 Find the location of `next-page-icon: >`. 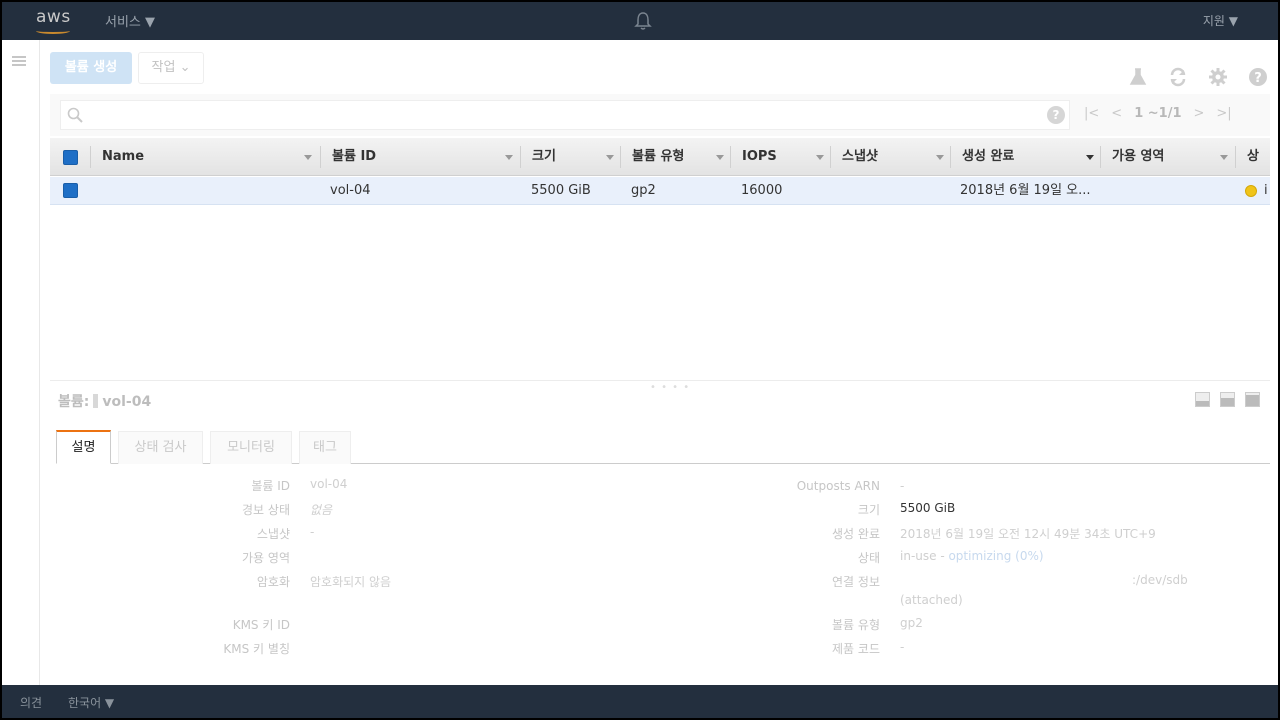

next-page-icon: > is located at coordinates (1199, 113).